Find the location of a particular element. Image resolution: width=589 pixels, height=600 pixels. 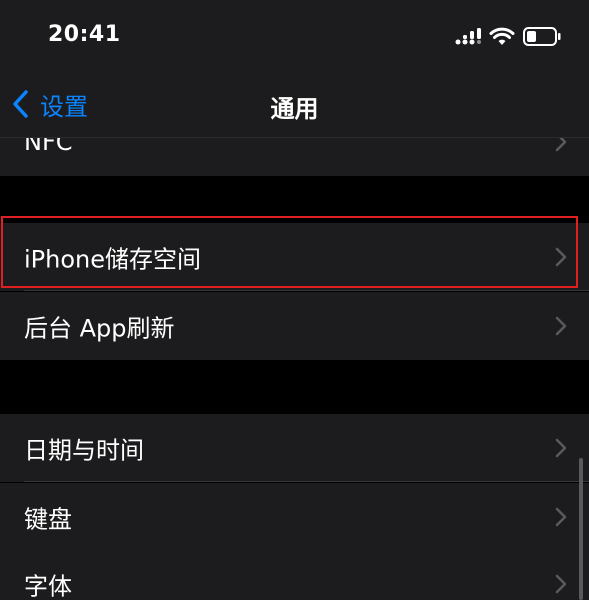

battery-icon is located at coordinates (542, 36).